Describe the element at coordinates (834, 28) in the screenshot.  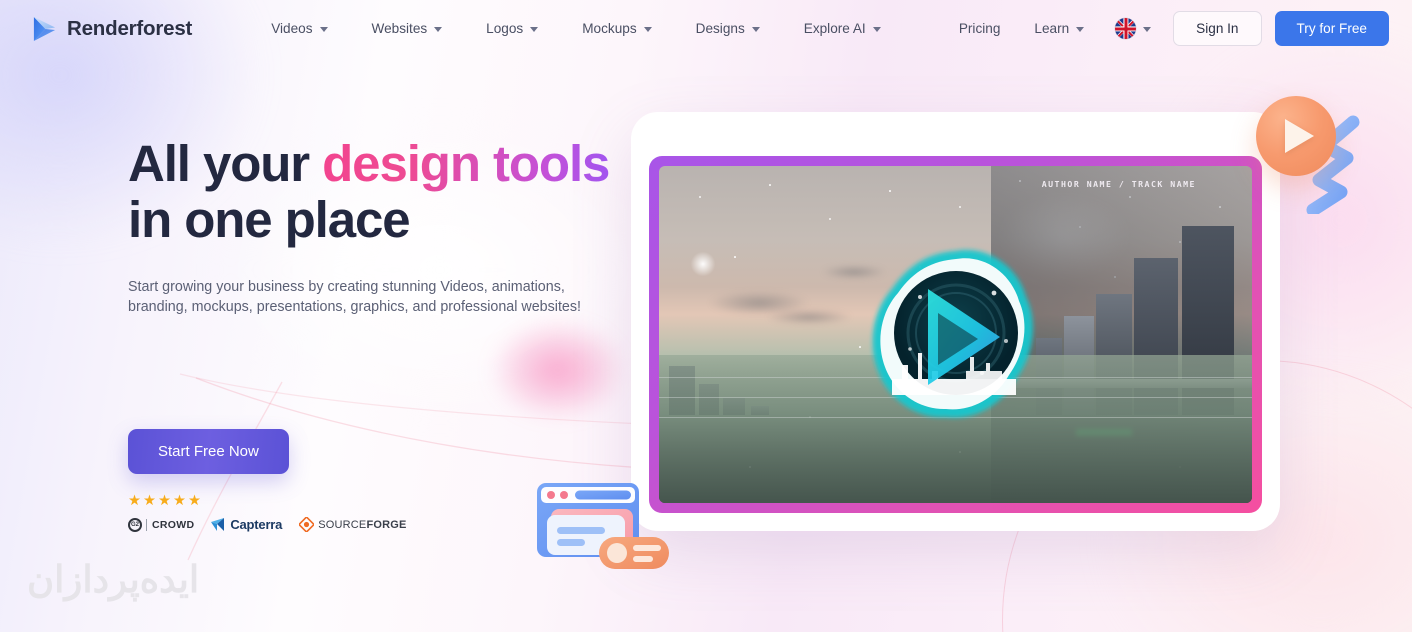
I see `nav-label: Explore AI` at that location.